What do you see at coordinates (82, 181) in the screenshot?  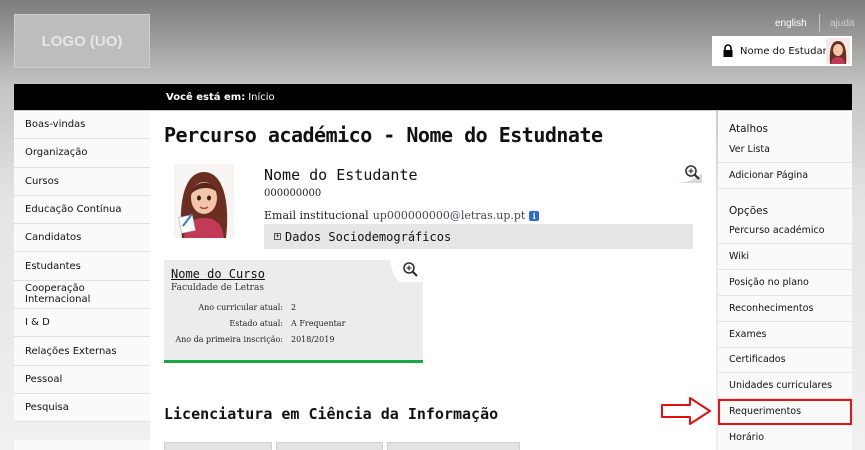 I see `nav-item-cursos: Cursos` at bounding box center [82, 181].